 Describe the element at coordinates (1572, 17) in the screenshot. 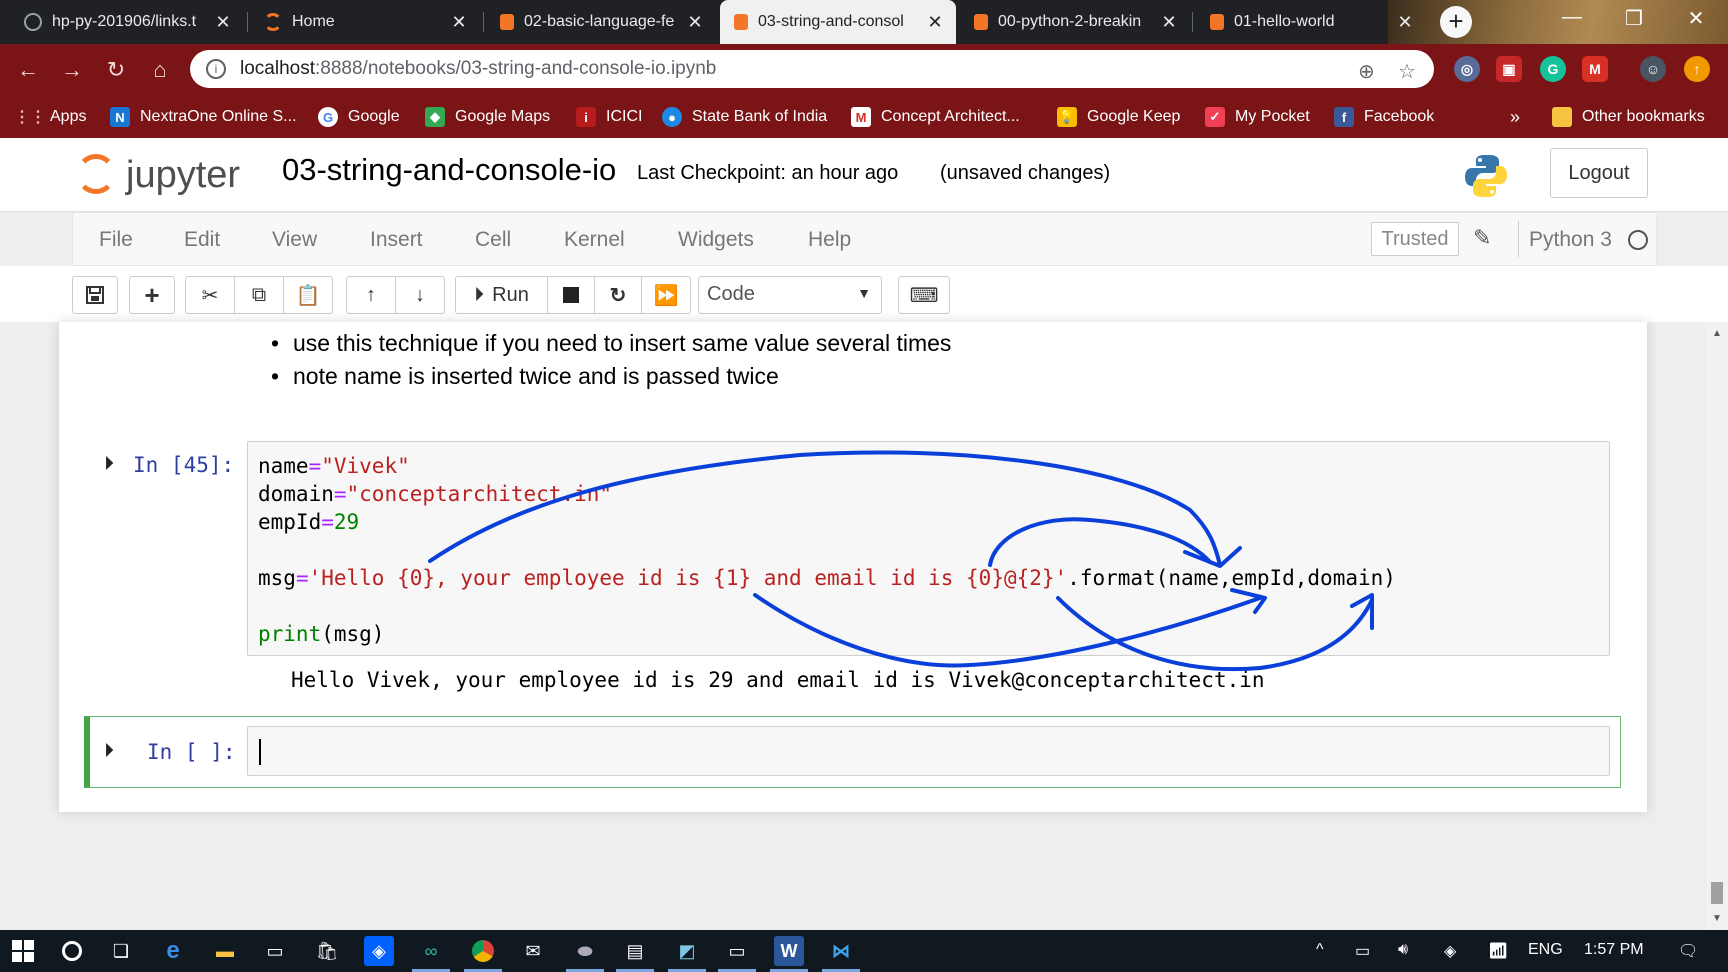

I see `minimize-icon: —` at that location.